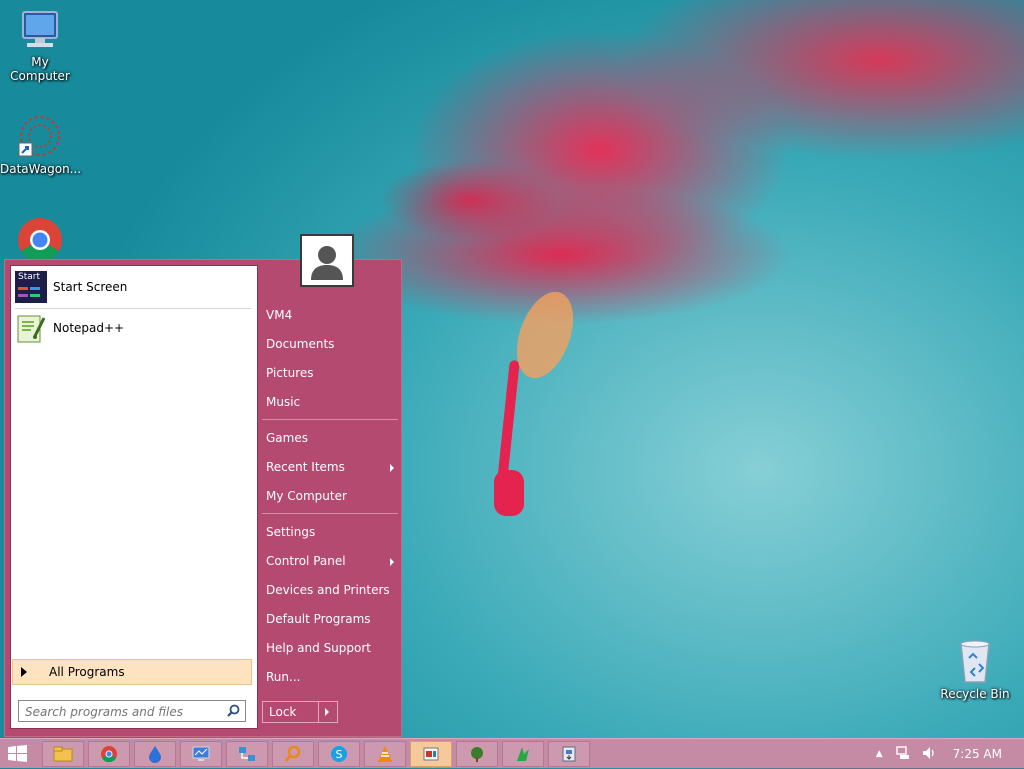 The width and height of the screenshot is (1024, 769). What do you see at coordinates (509, 493) in the screenshot?
I see `flower-stem-tip` at bounding box center [509, 493].